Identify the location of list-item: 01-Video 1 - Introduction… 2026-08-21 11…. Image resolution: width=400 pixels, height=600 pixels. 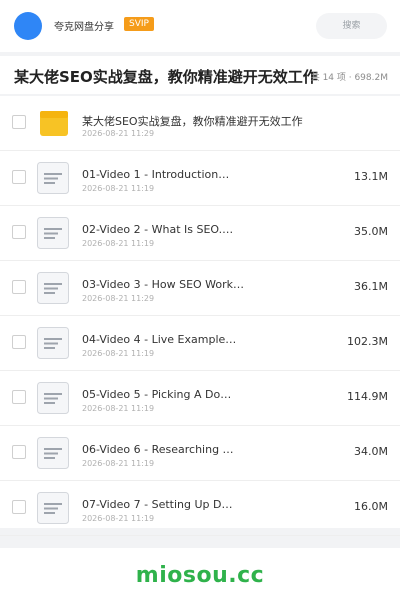
(200, 178).